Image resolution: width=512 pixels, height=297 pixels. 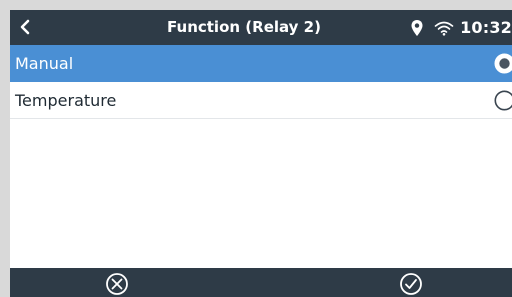 What do you see at coordinates (411, 284) in the screenshot?
I see `circle-check-icon` at bounding box center [411, 284].